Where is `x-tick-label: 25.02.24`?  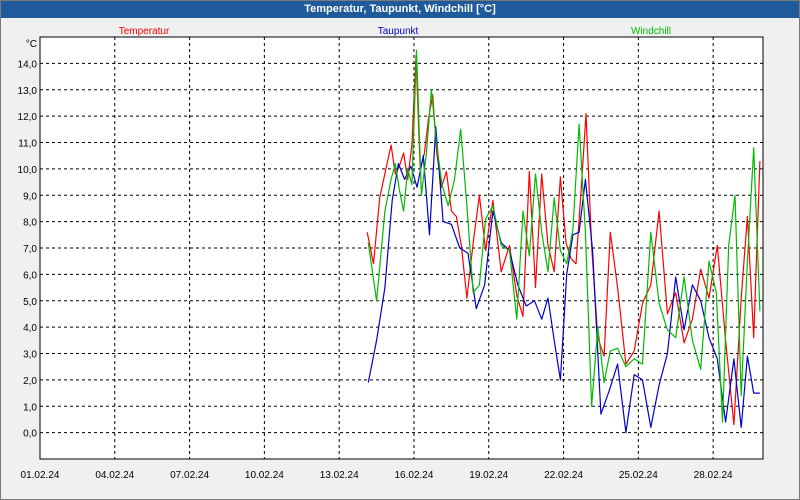
x-tick-label: 25.02.24 is located at coordinates (638, 475).